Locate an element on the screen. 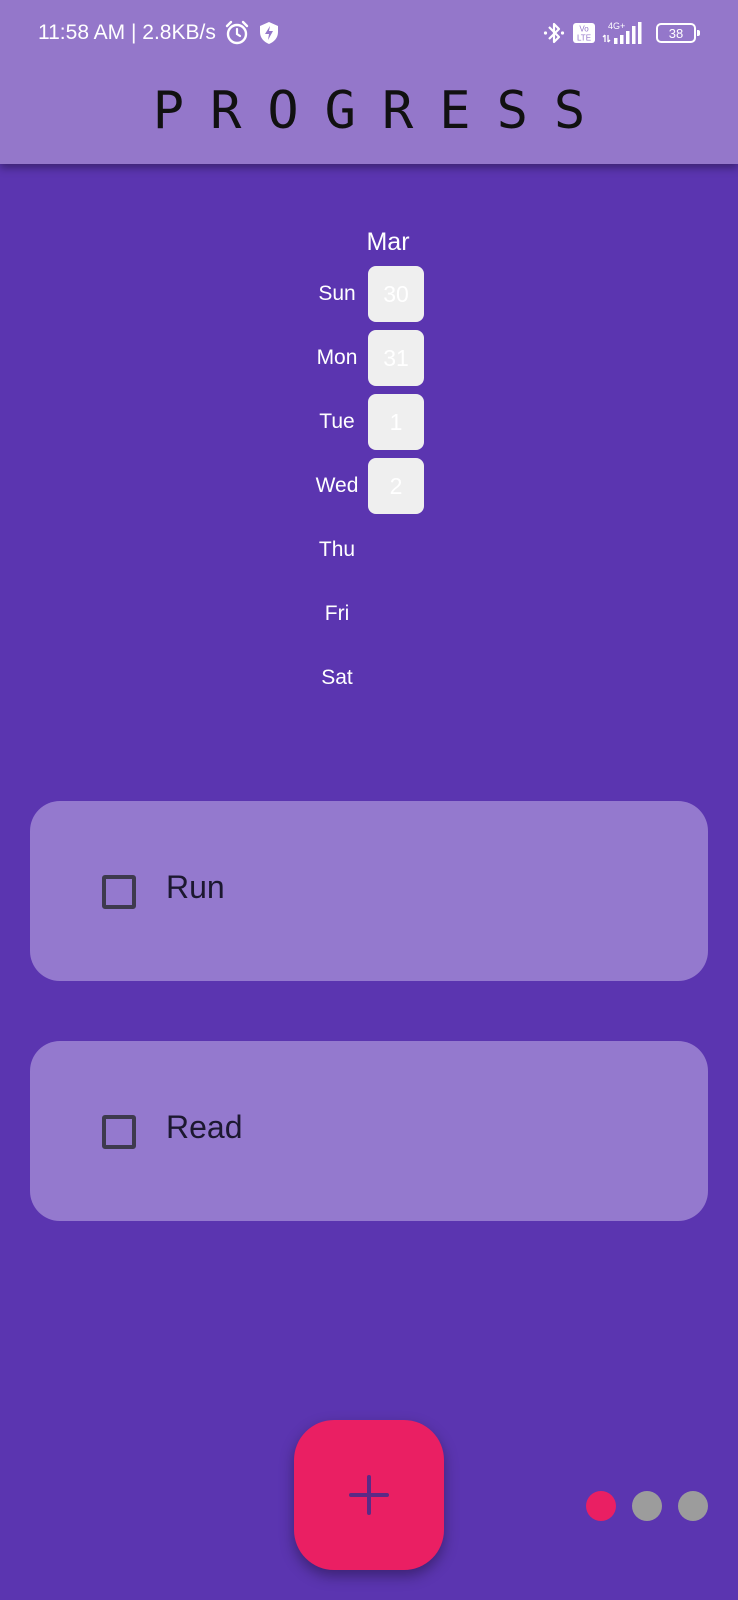 The image size is (738, 1600). task-card-run: Run is located at coordinates (369, 891).